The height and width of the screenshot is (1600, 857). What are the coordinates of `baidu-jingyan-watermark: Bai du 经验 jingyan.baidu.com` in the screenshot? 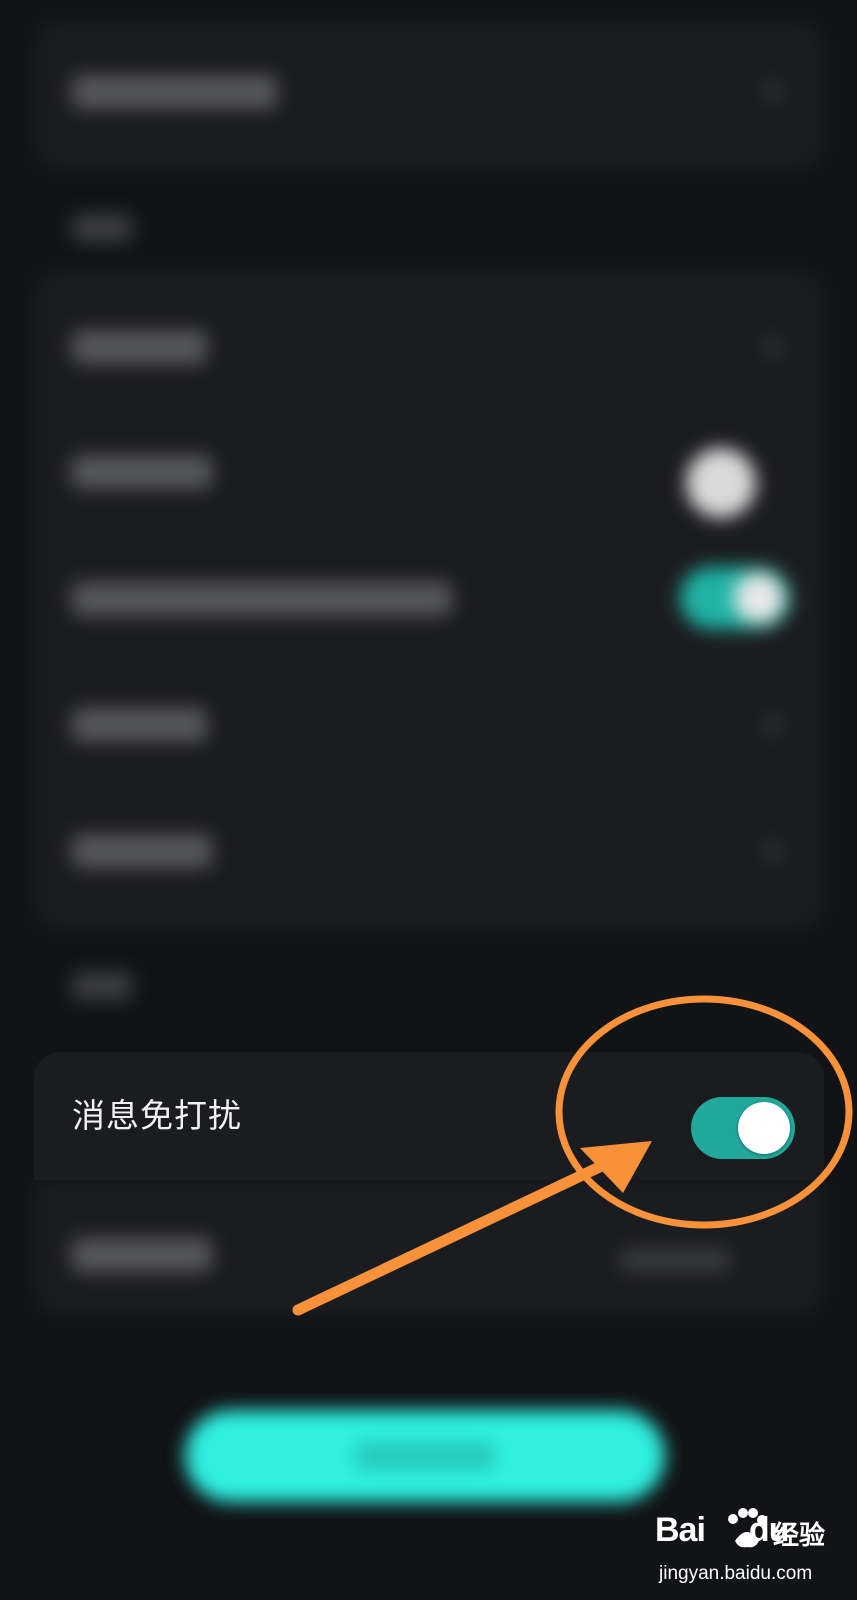 It's located at (750, 1547).